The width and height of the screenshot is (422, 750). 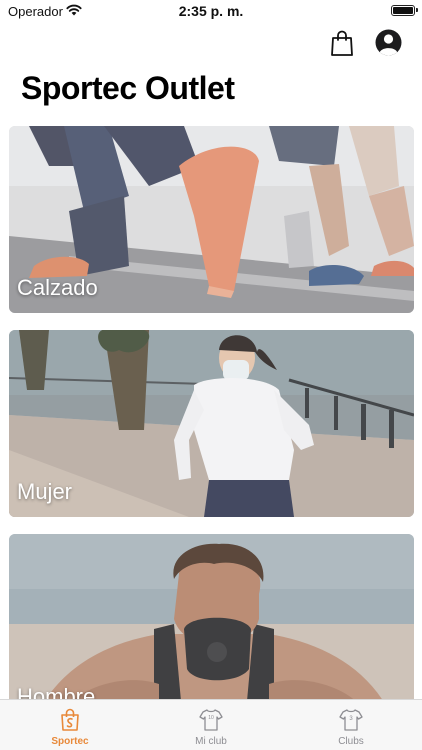 I want to click on tab-clubs: 3 Clubs, so click(x=351, y=725).